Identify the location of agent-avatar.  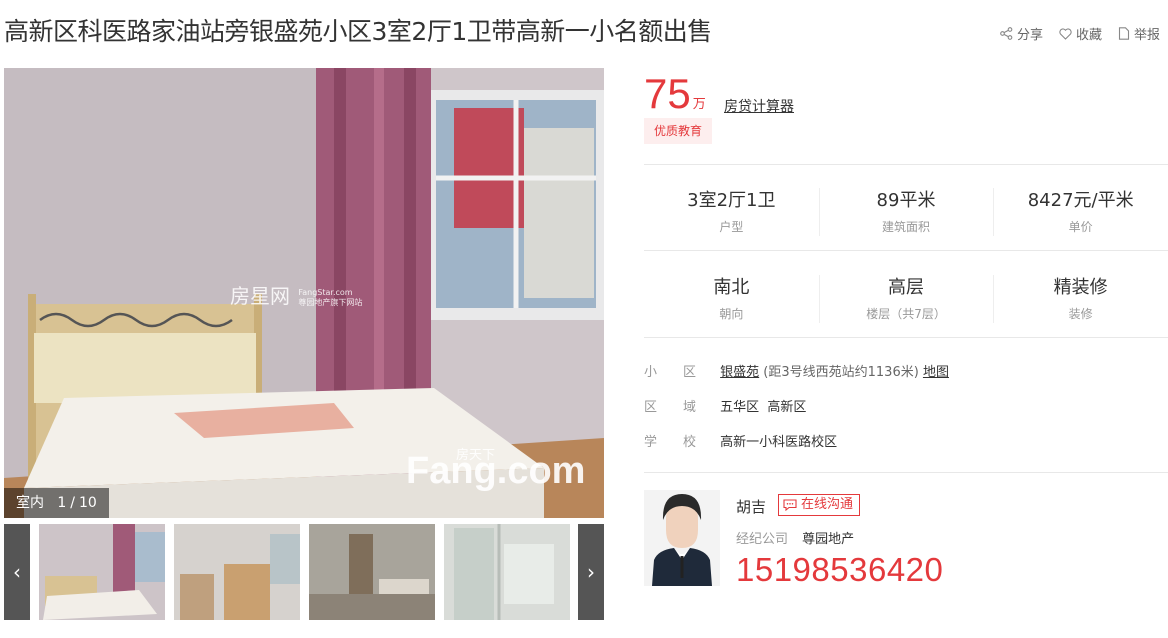
(682, 538).